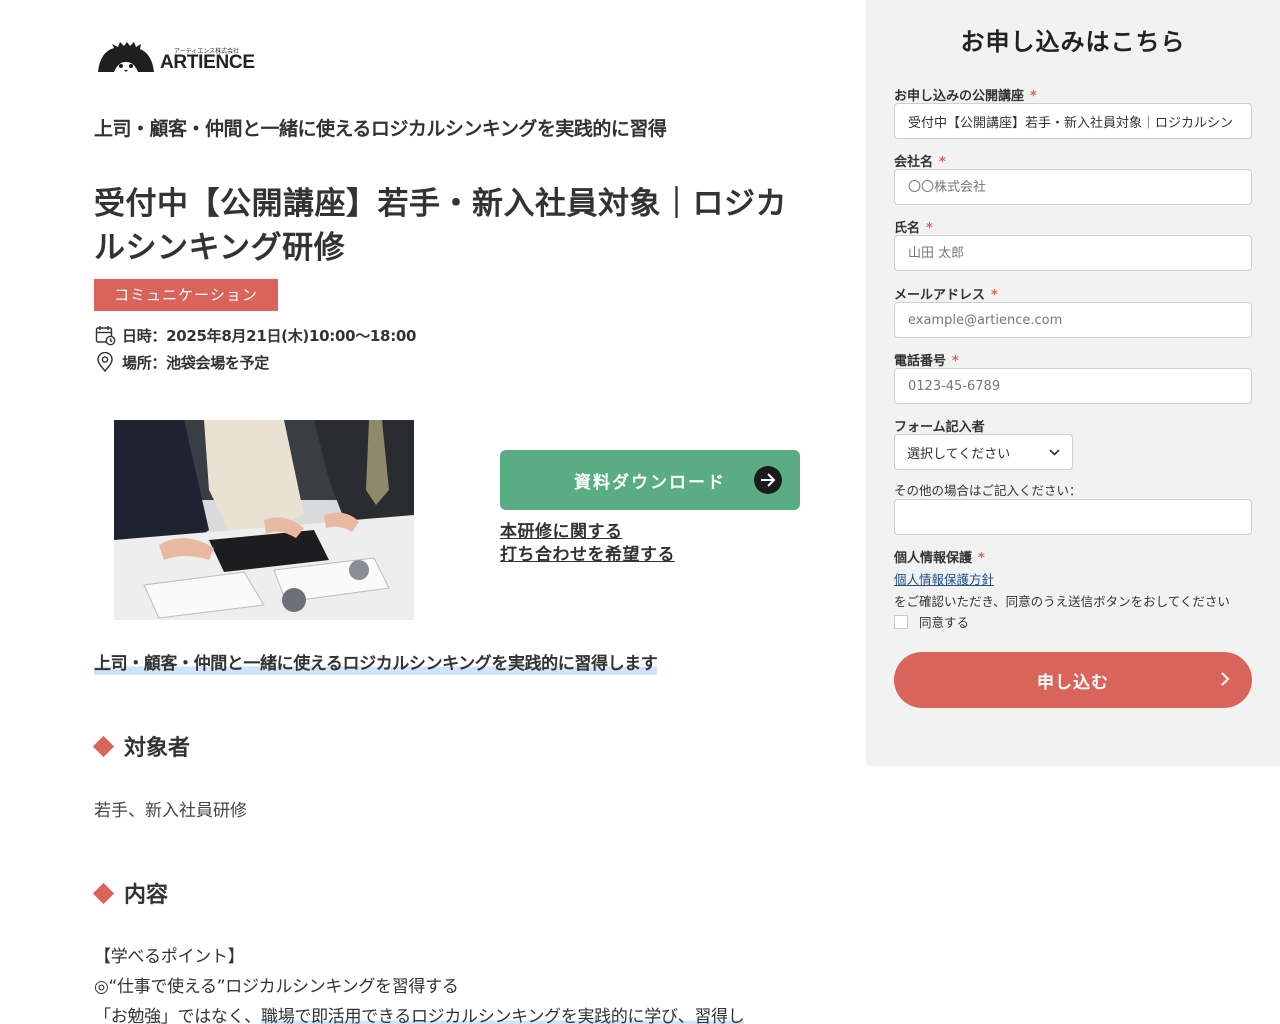  Describe the element at coordinates (920, 361) in the screenshot. I see `phone-field-label-text: 電話番号` at that location.